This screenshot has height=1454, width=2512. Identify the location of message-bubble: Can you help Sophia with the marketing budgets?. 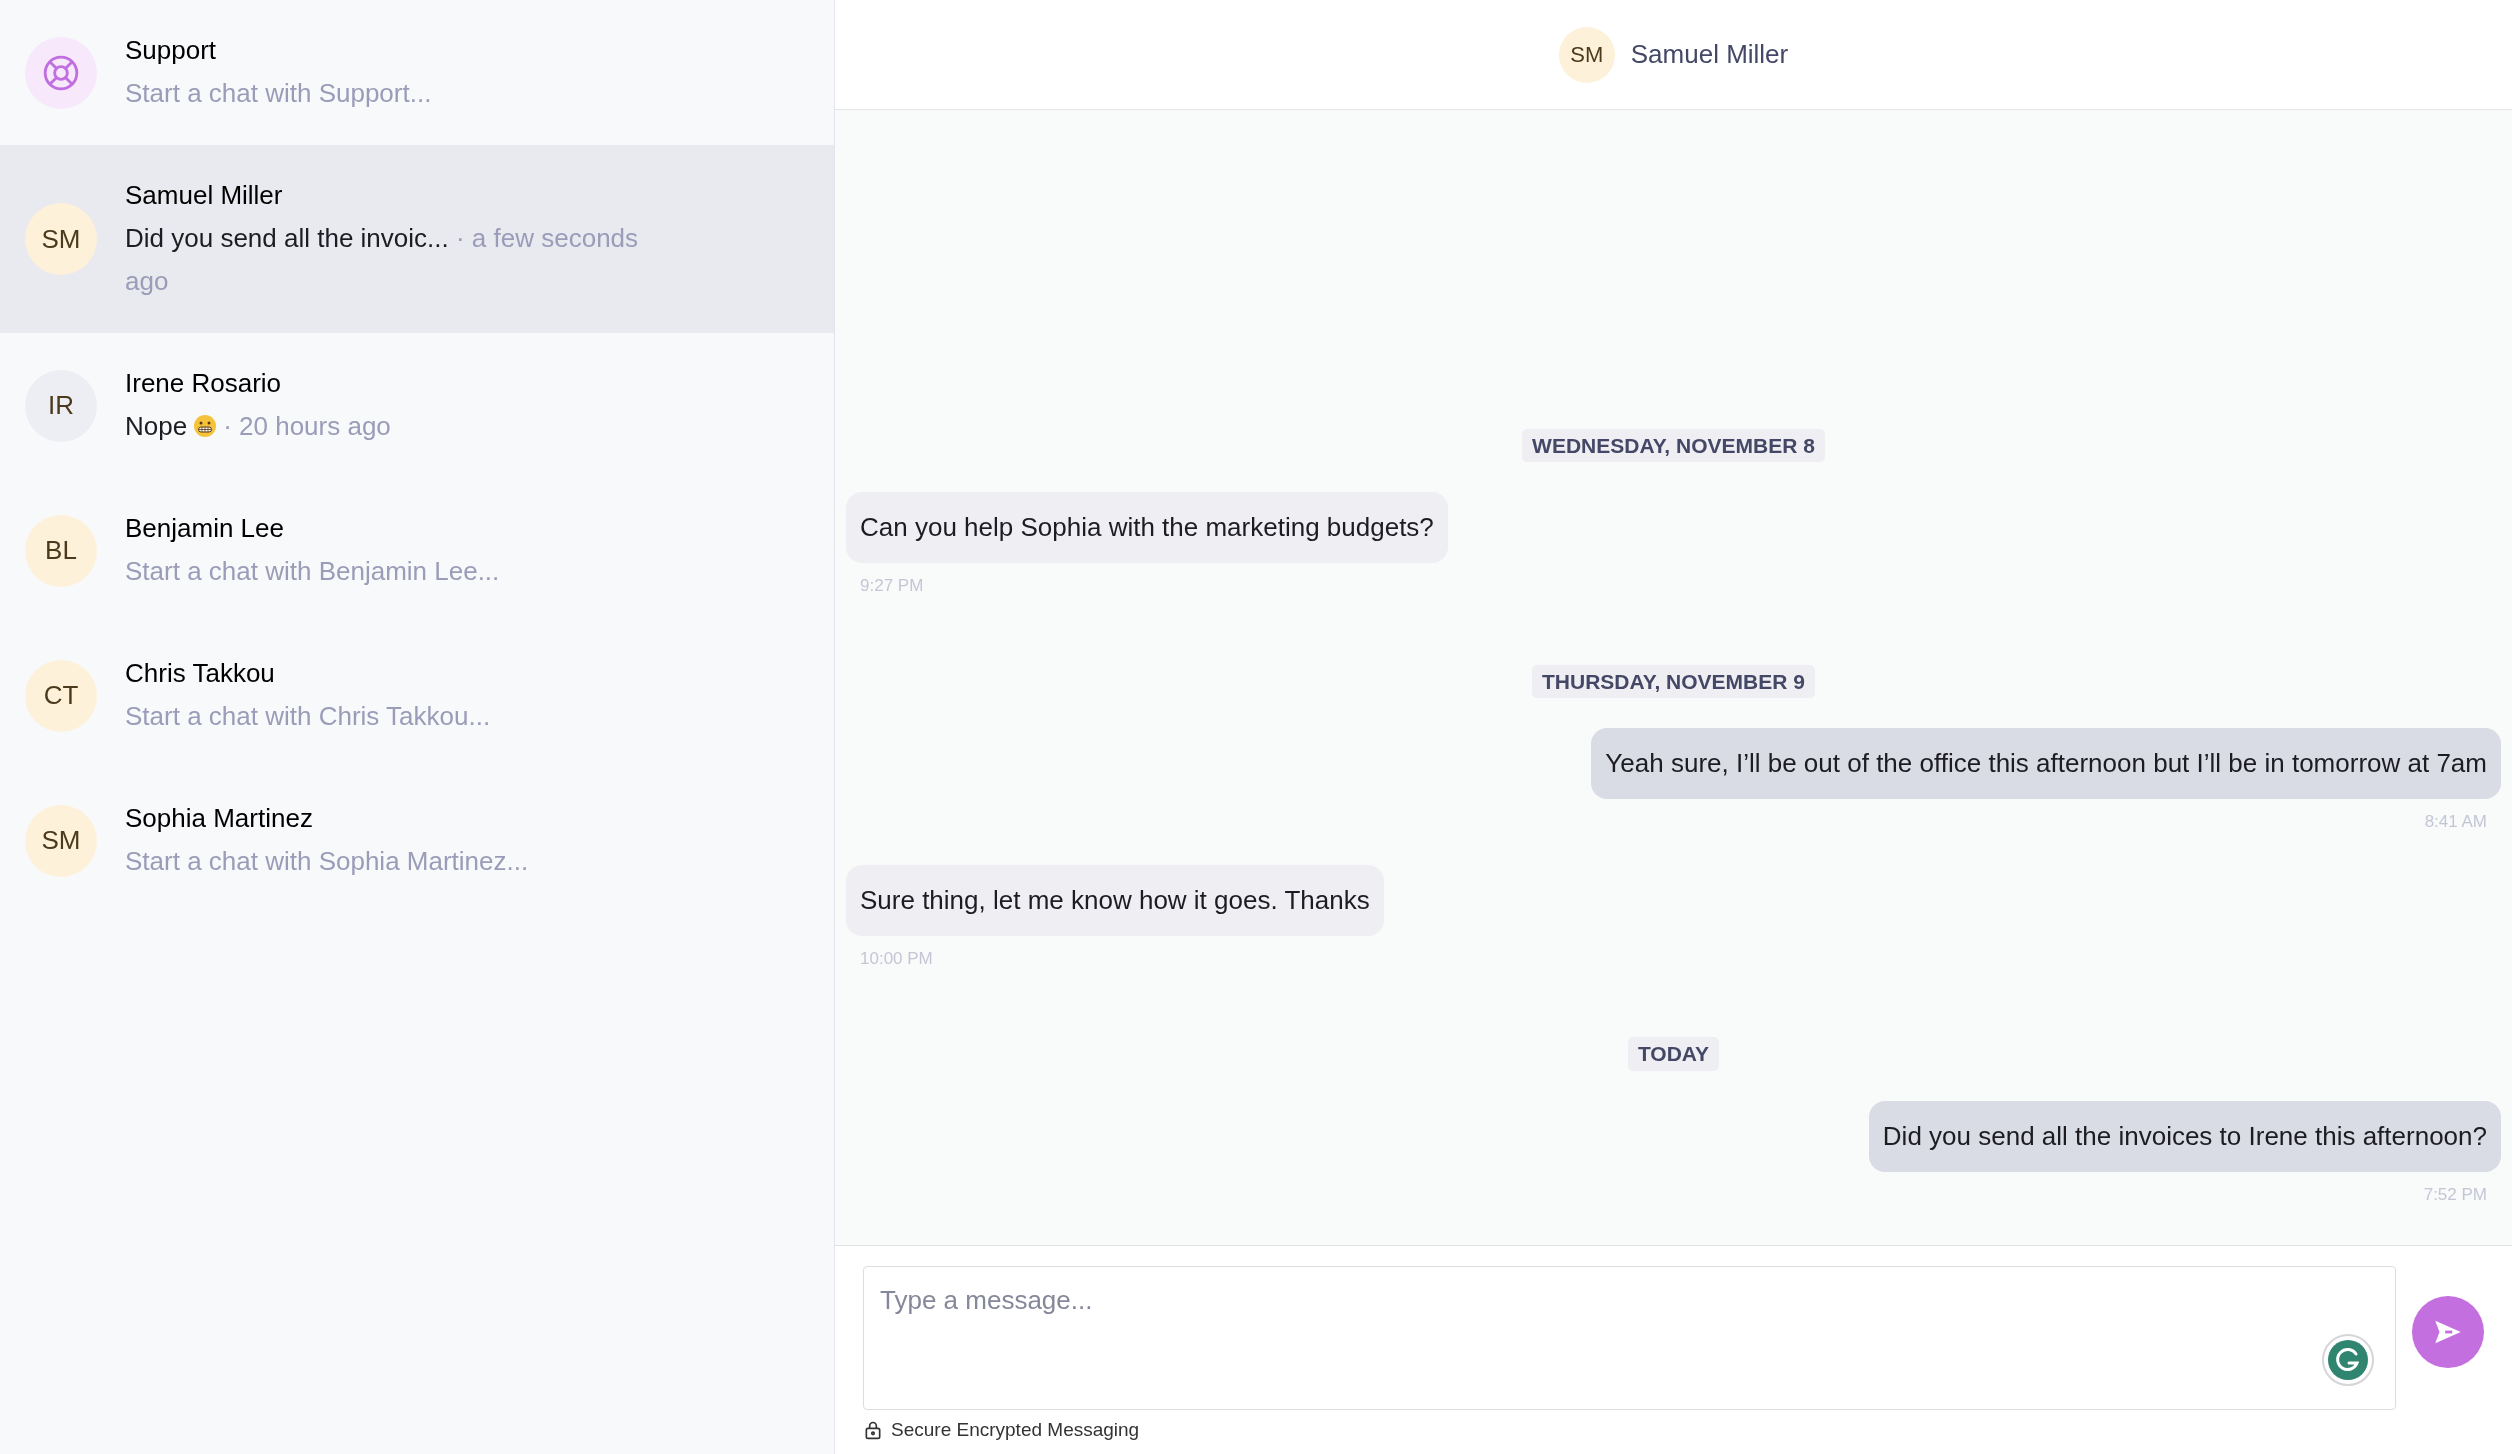
(1147, 527).